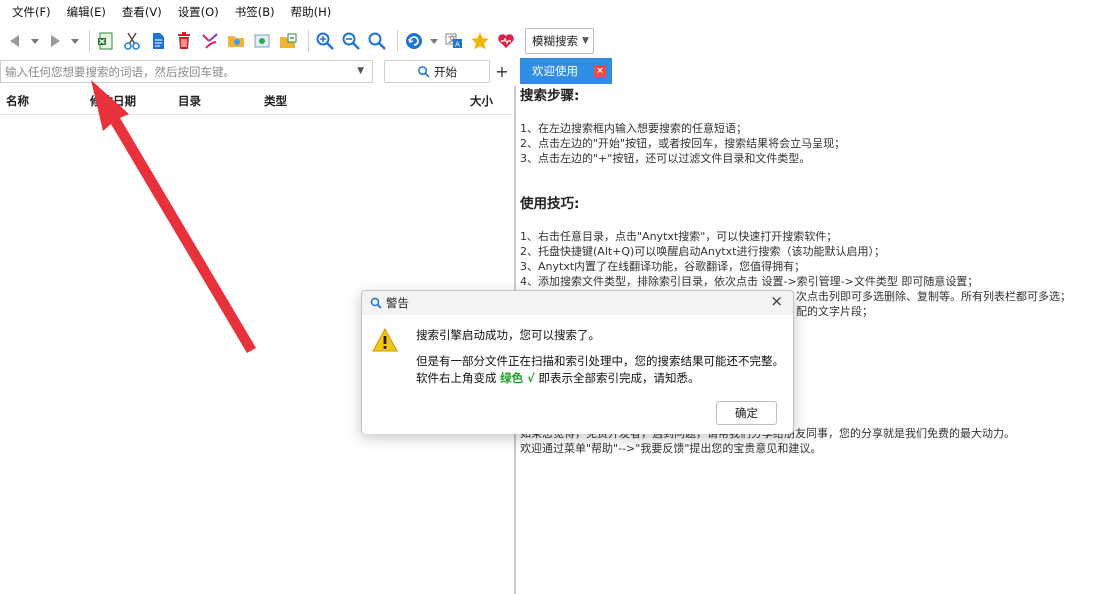 The image size is (1114, 594). What do you see at coordinates (31, 12) in the screenshot?
I see `menu-file: 文件(F)` at bounding box center [31, 12].